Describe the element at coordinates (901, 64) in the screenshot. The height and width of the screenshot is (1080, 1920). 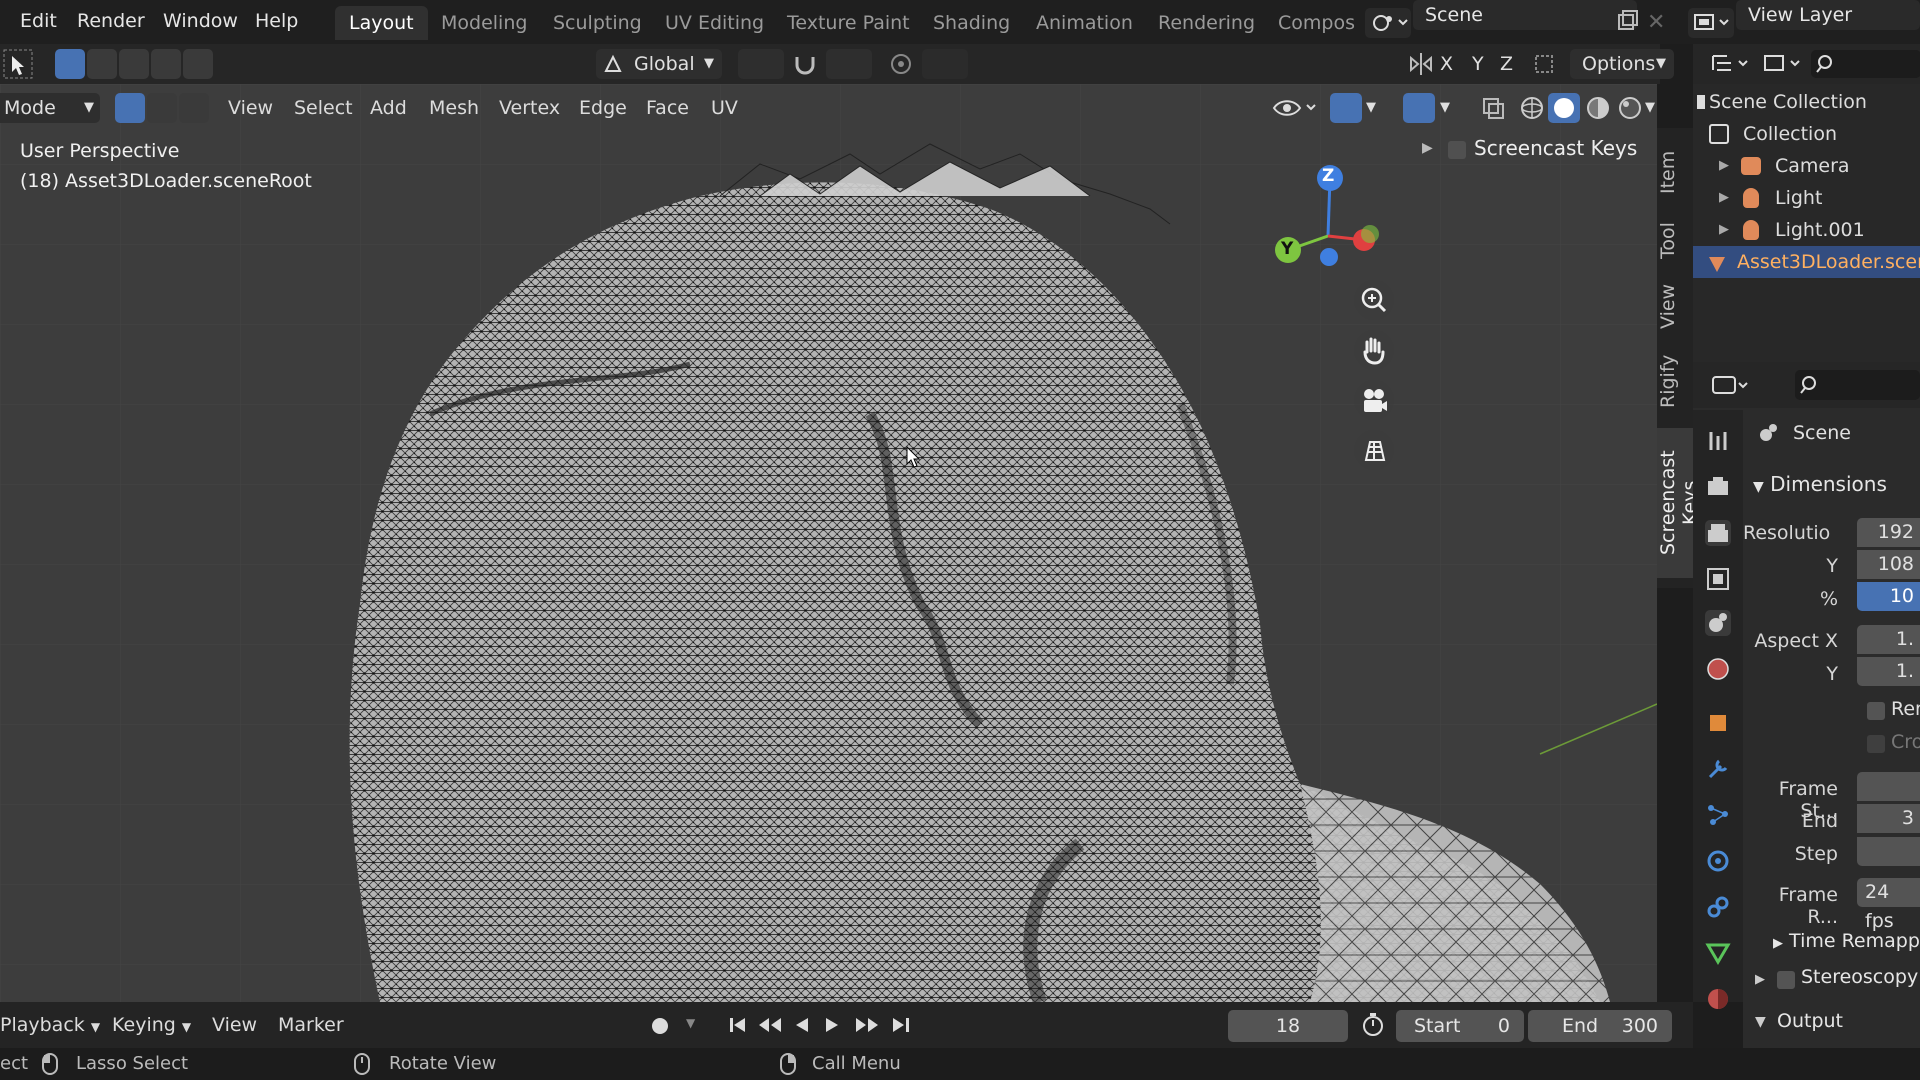
I see `proportional-edit-icon` at that location.